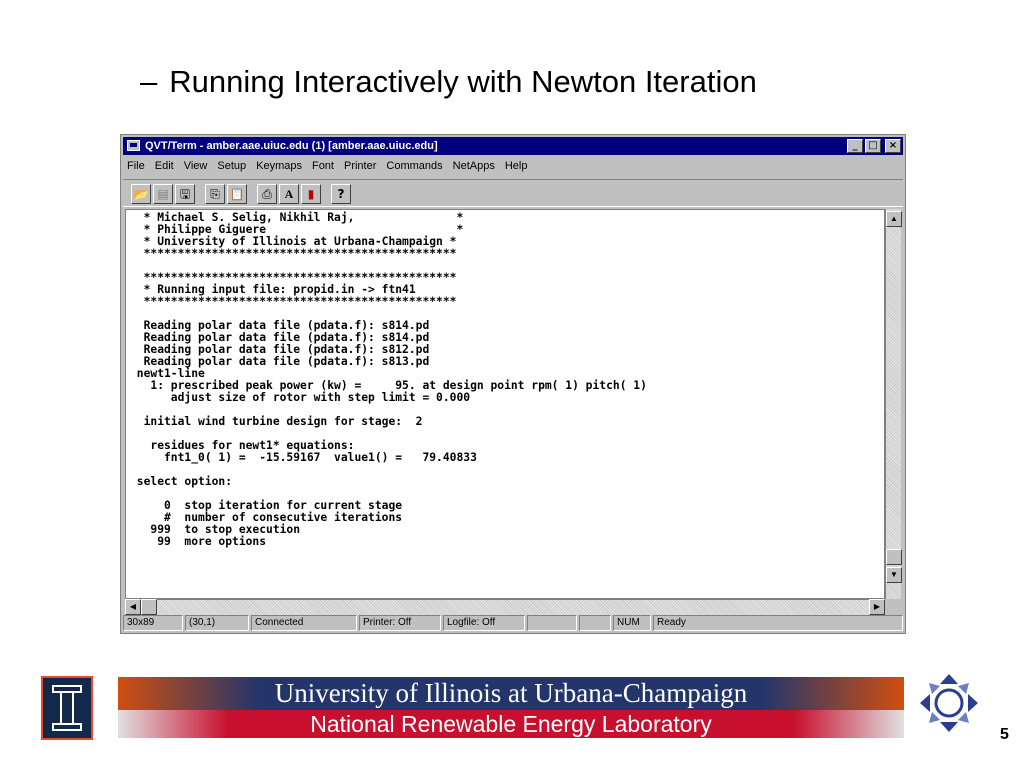 Image resolution: width=1024 pixels, height=768 pixels. I want to click on scroll-left-button: ◀, so click(133, 607).